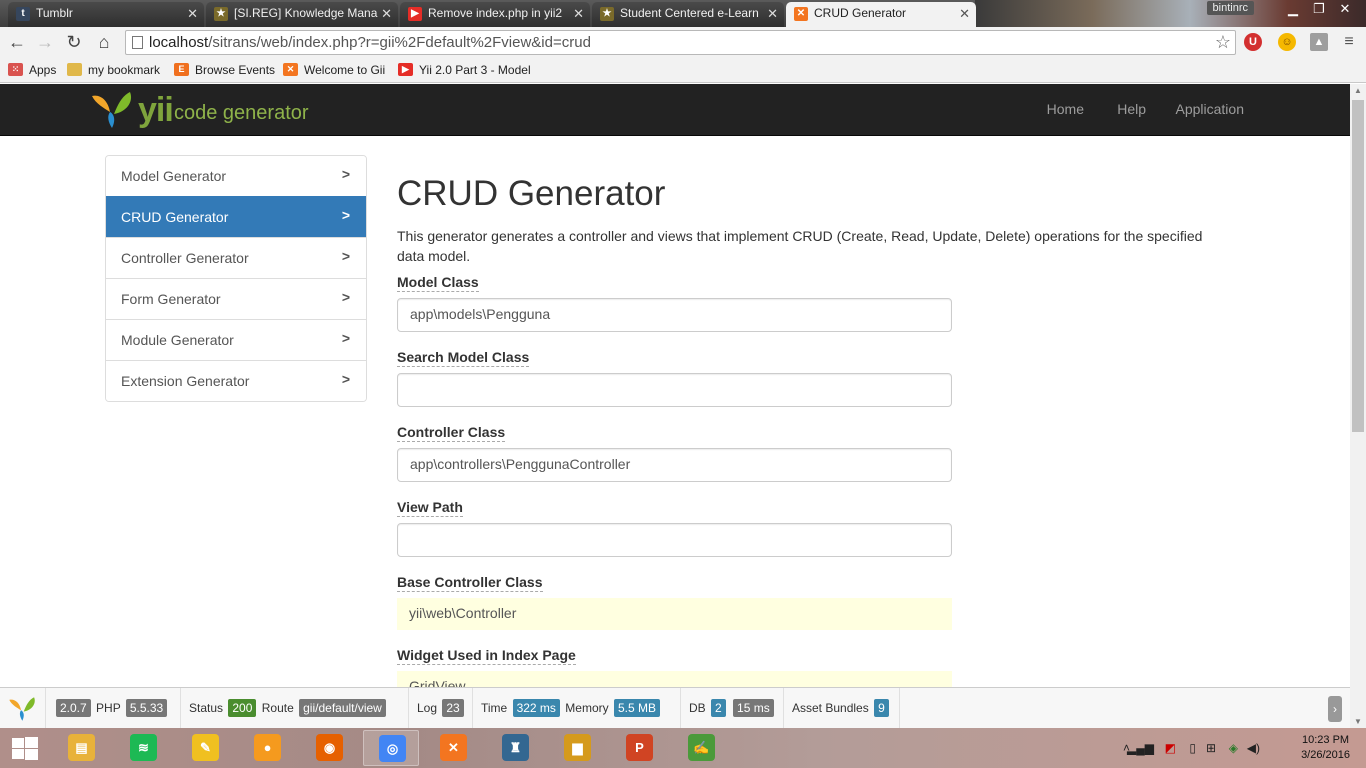 This screenshot has height=768, width=1366. What do you see at coordinates (1349, 42) in the screenshot?
I see `chrome-menu-icon: ≡` at bounding box center [1349, 42].